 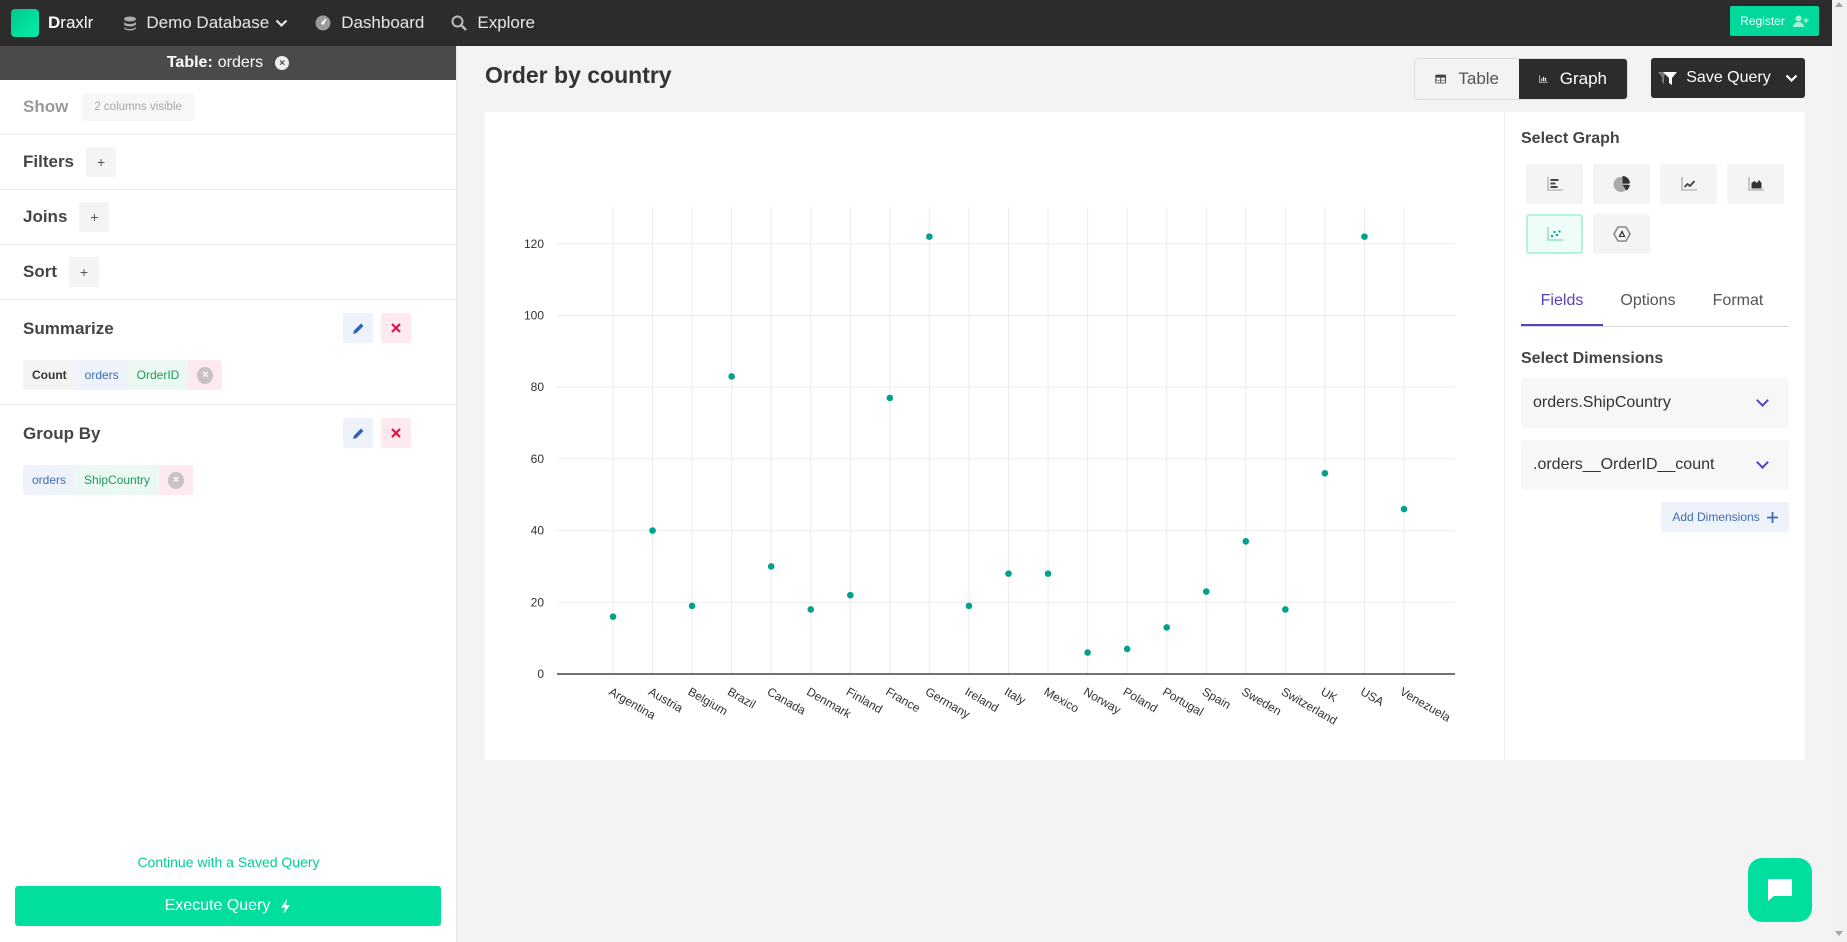 I want to click on tab-options: Options, so click(x=1648, y=309).